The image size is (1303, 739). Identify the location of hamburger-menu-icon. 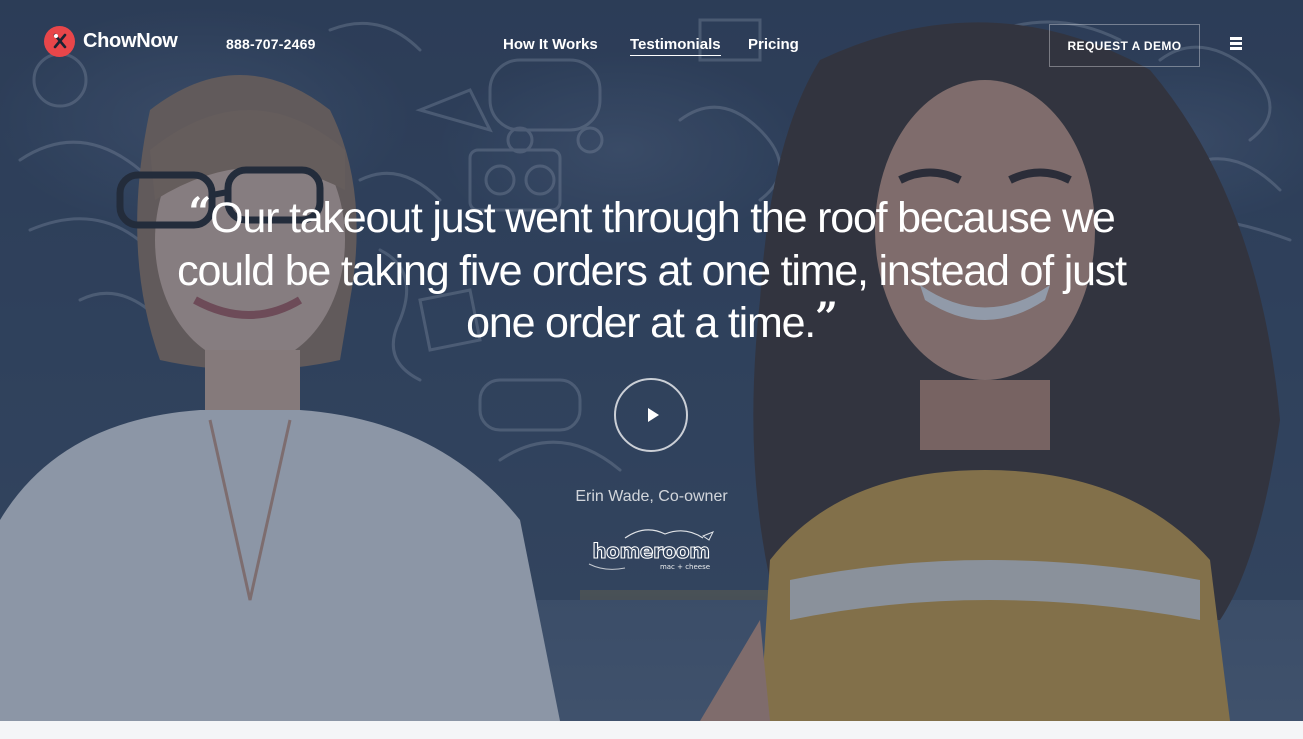
(1236, 44).